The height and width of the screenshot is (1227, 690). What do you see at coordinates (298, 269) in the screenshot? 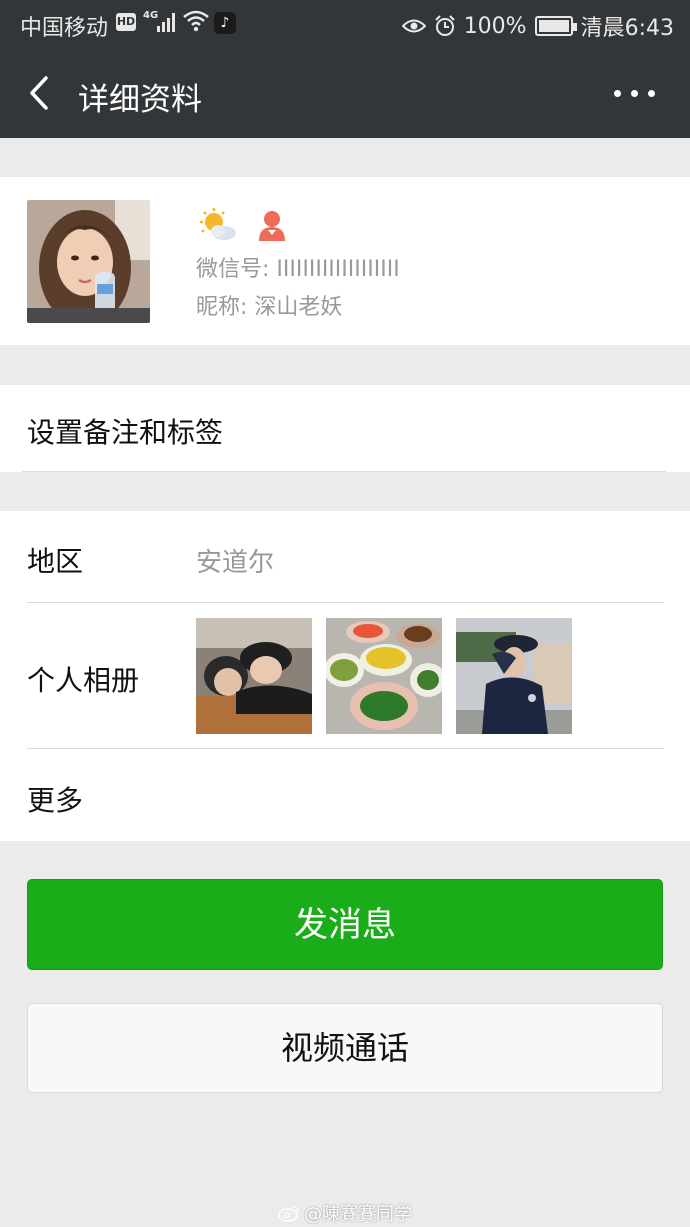
I see `wechat-id: 微信号: IIIIIIIIIIIIIIIIIII` at bounding box center [298, 269].